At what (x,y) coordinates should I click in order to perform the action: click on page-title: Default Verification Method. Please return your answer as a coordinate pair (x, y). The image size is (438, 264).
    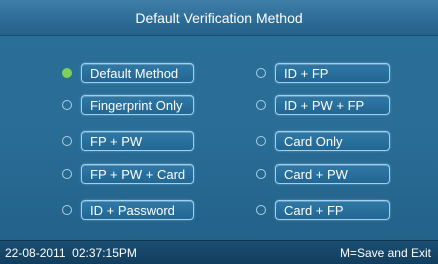
    Looking at the image, I should click on (219, 18).